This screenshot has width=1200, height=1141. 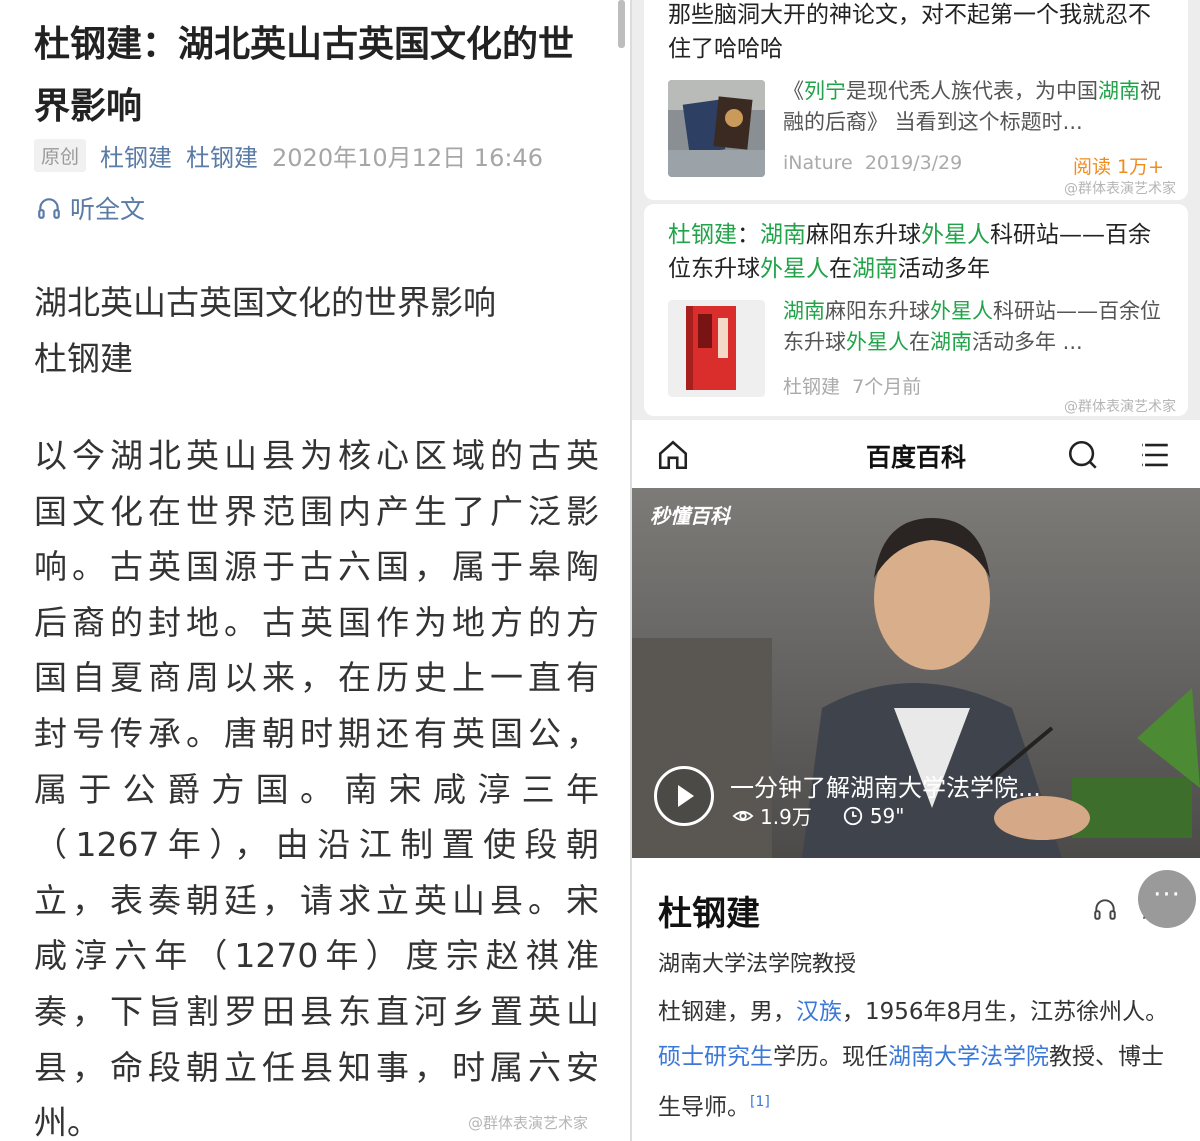 What do you see at coordinates (786, 817) in the screenshot?
I see `views-text: 1.9万` at bounding box center [786, 817].